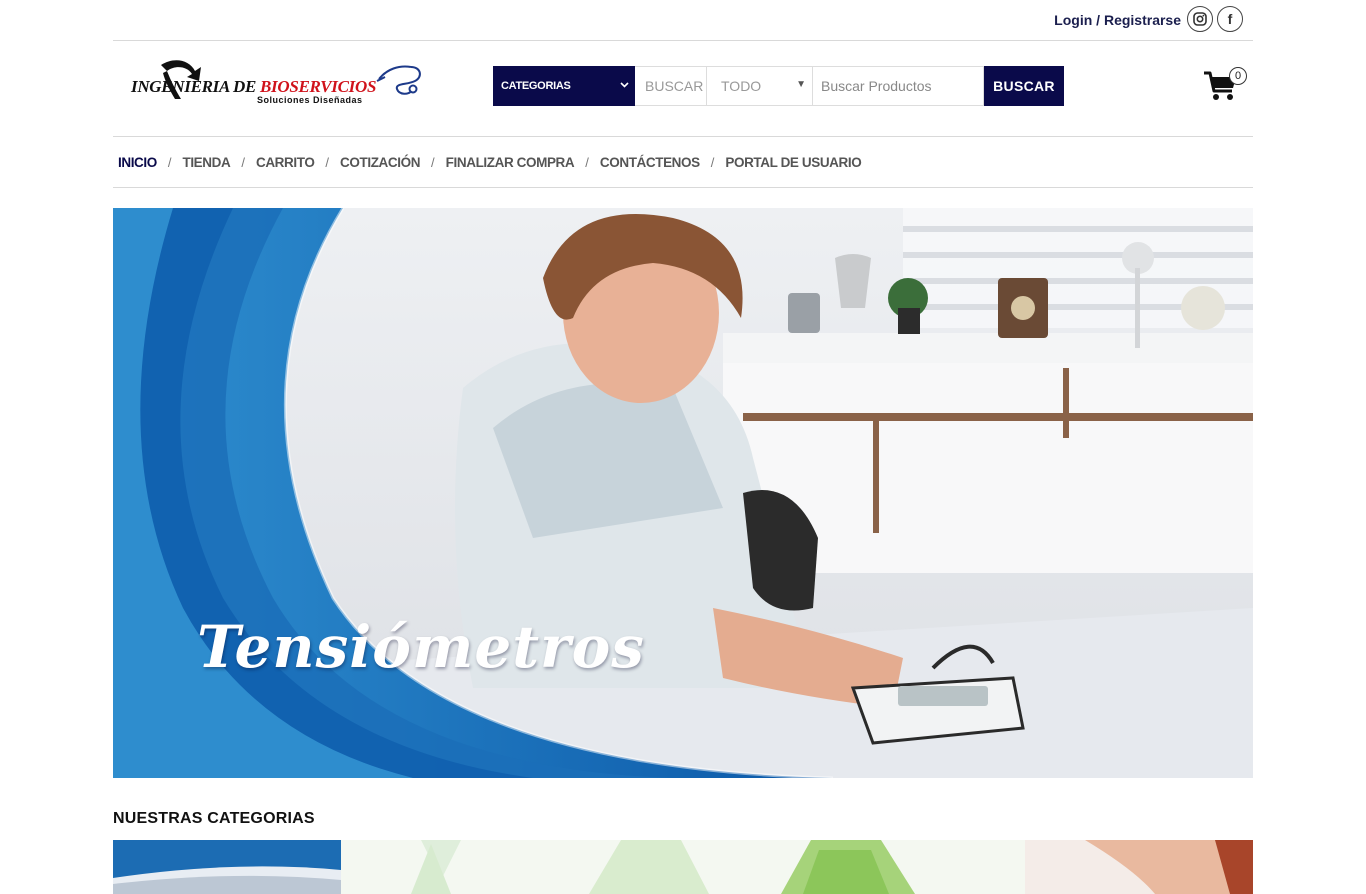 The height and width of the screenshot is (894, 1366). I want to click on search-label: BUSCAR, so click(671, 86).